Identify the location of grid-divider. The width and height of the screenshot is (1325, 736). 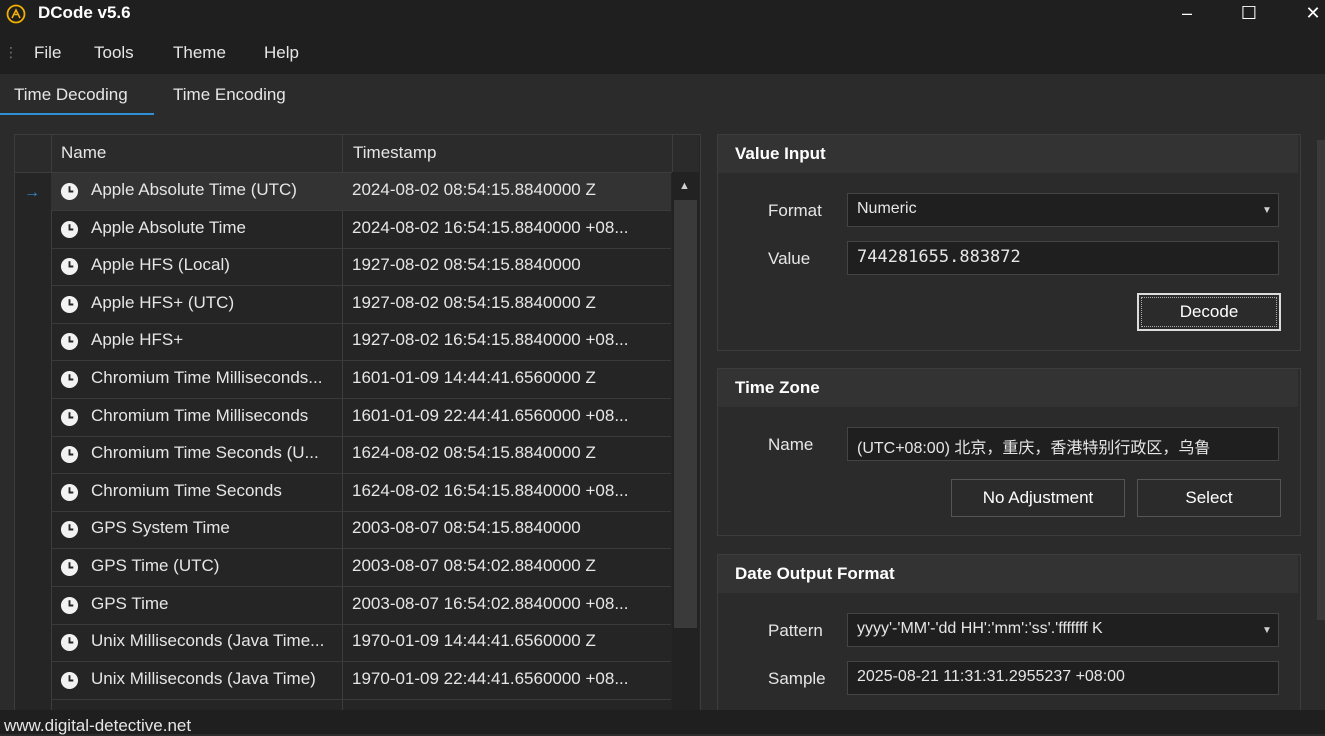
(672, 153).